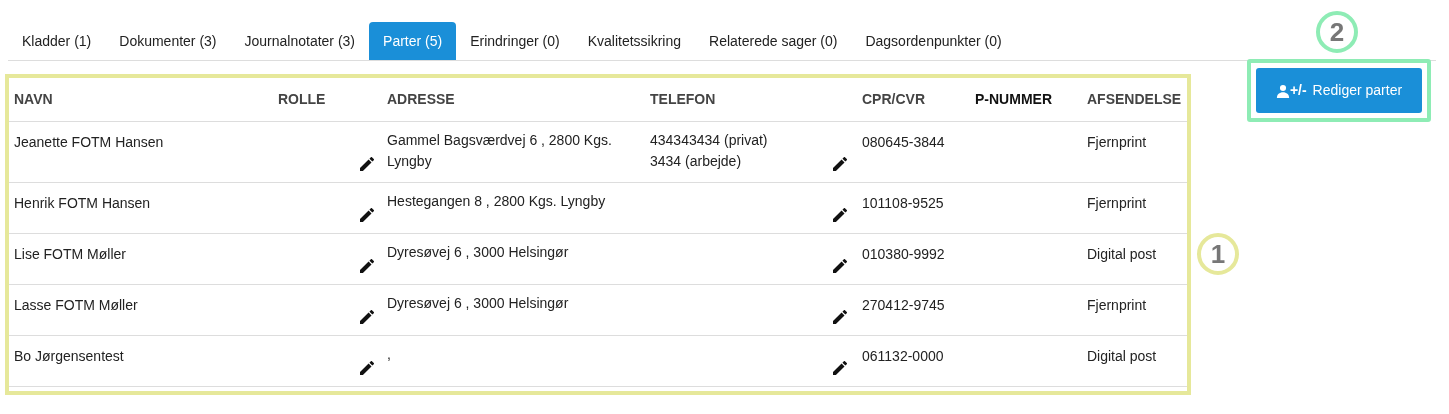  What do you see at coordinates (410, 161) in the screenshot?
I see `table-cell-text: Lyngby` at bounding box center [410, 161].